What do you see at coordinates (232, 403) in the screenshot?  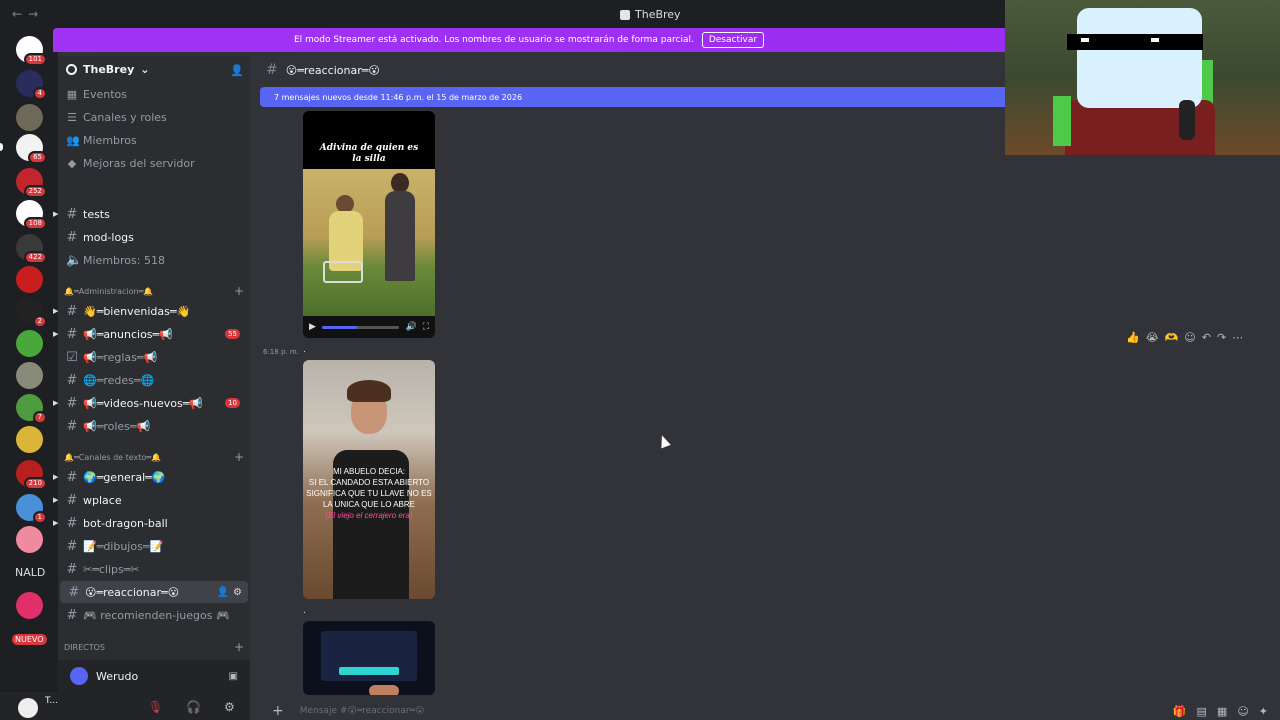 I see `mention-badge: 10` at bounding box center [232, 403].